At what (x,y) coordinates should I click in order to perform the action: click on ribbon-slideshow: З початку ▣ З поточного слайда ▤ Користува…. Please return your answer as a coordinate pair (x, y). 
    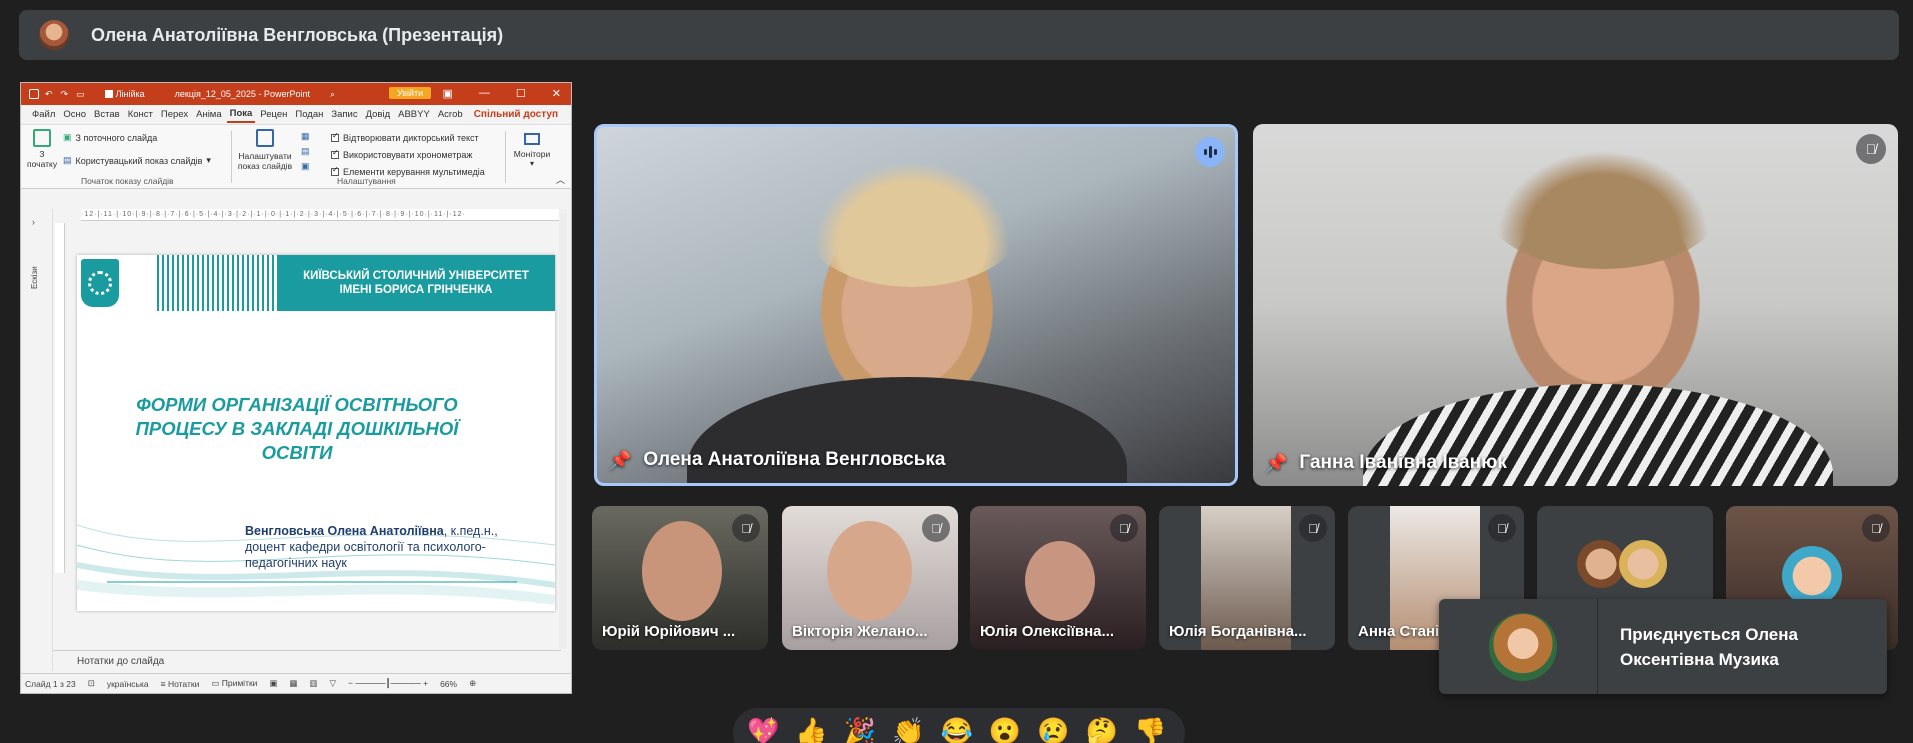
    Looking at the image, I should click on (296, 157).